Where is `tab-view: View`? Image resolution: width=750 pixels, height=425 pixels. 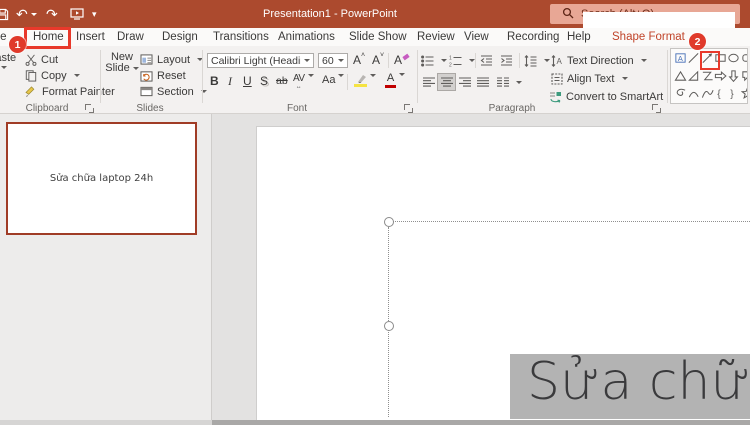 tab-view: View is located at coordinates (476, 37).